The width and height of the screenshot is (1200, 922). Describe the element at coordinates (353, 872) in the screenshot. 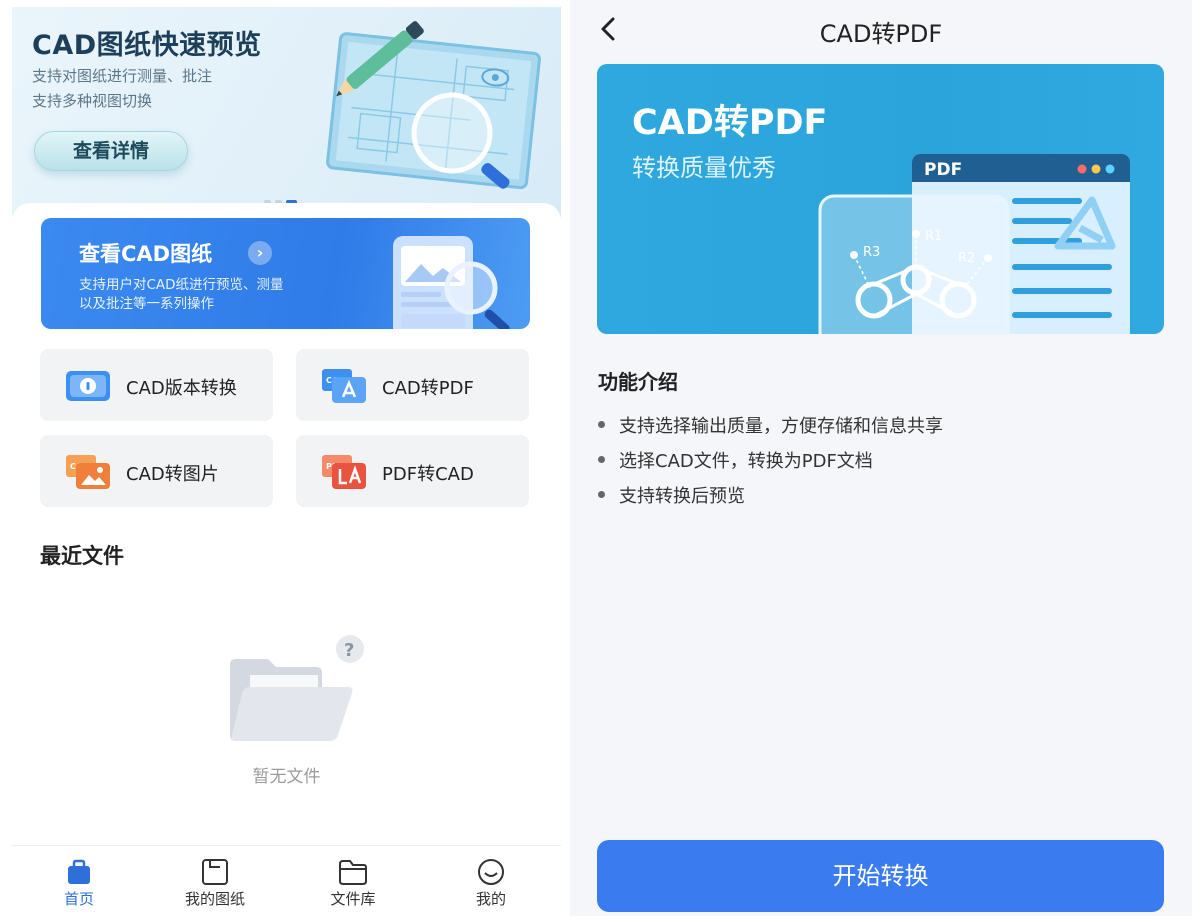

I see `folder-icon` at that location.